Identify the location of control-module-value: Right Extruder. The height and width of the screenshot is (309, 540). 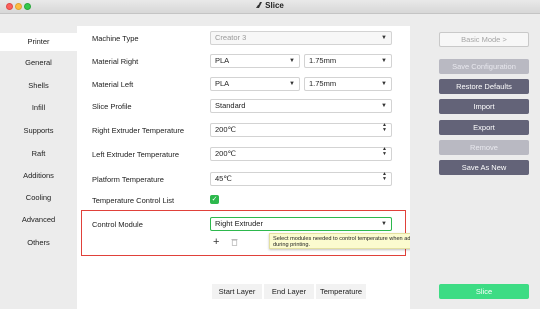
(239, 223).